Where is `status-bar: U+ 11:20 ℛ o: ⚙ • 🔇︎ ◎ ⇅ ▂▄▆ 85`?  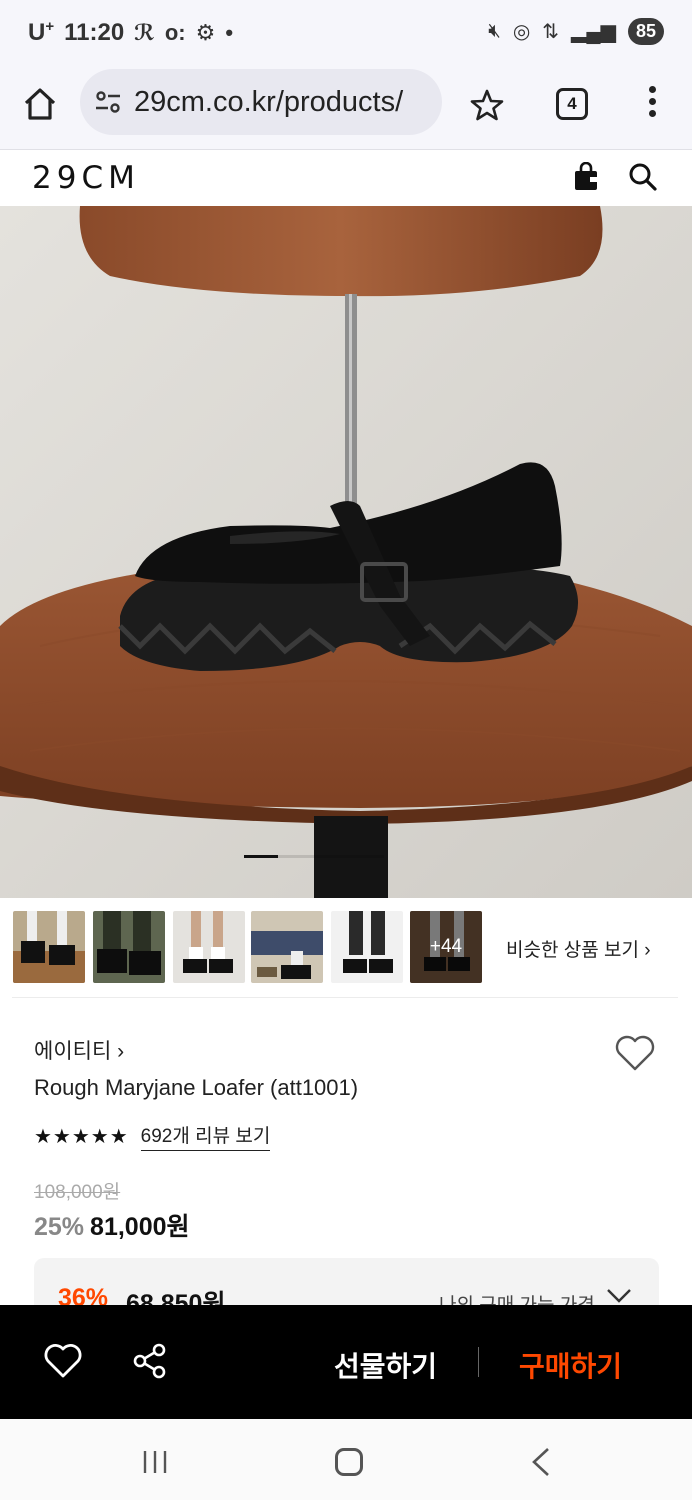 status-bar: U+ 11:20 ℛ o: ⚙ • 🔇︎ ◎ ⇅ ▂▄▆ 85 is located at coordinates (346, 33).